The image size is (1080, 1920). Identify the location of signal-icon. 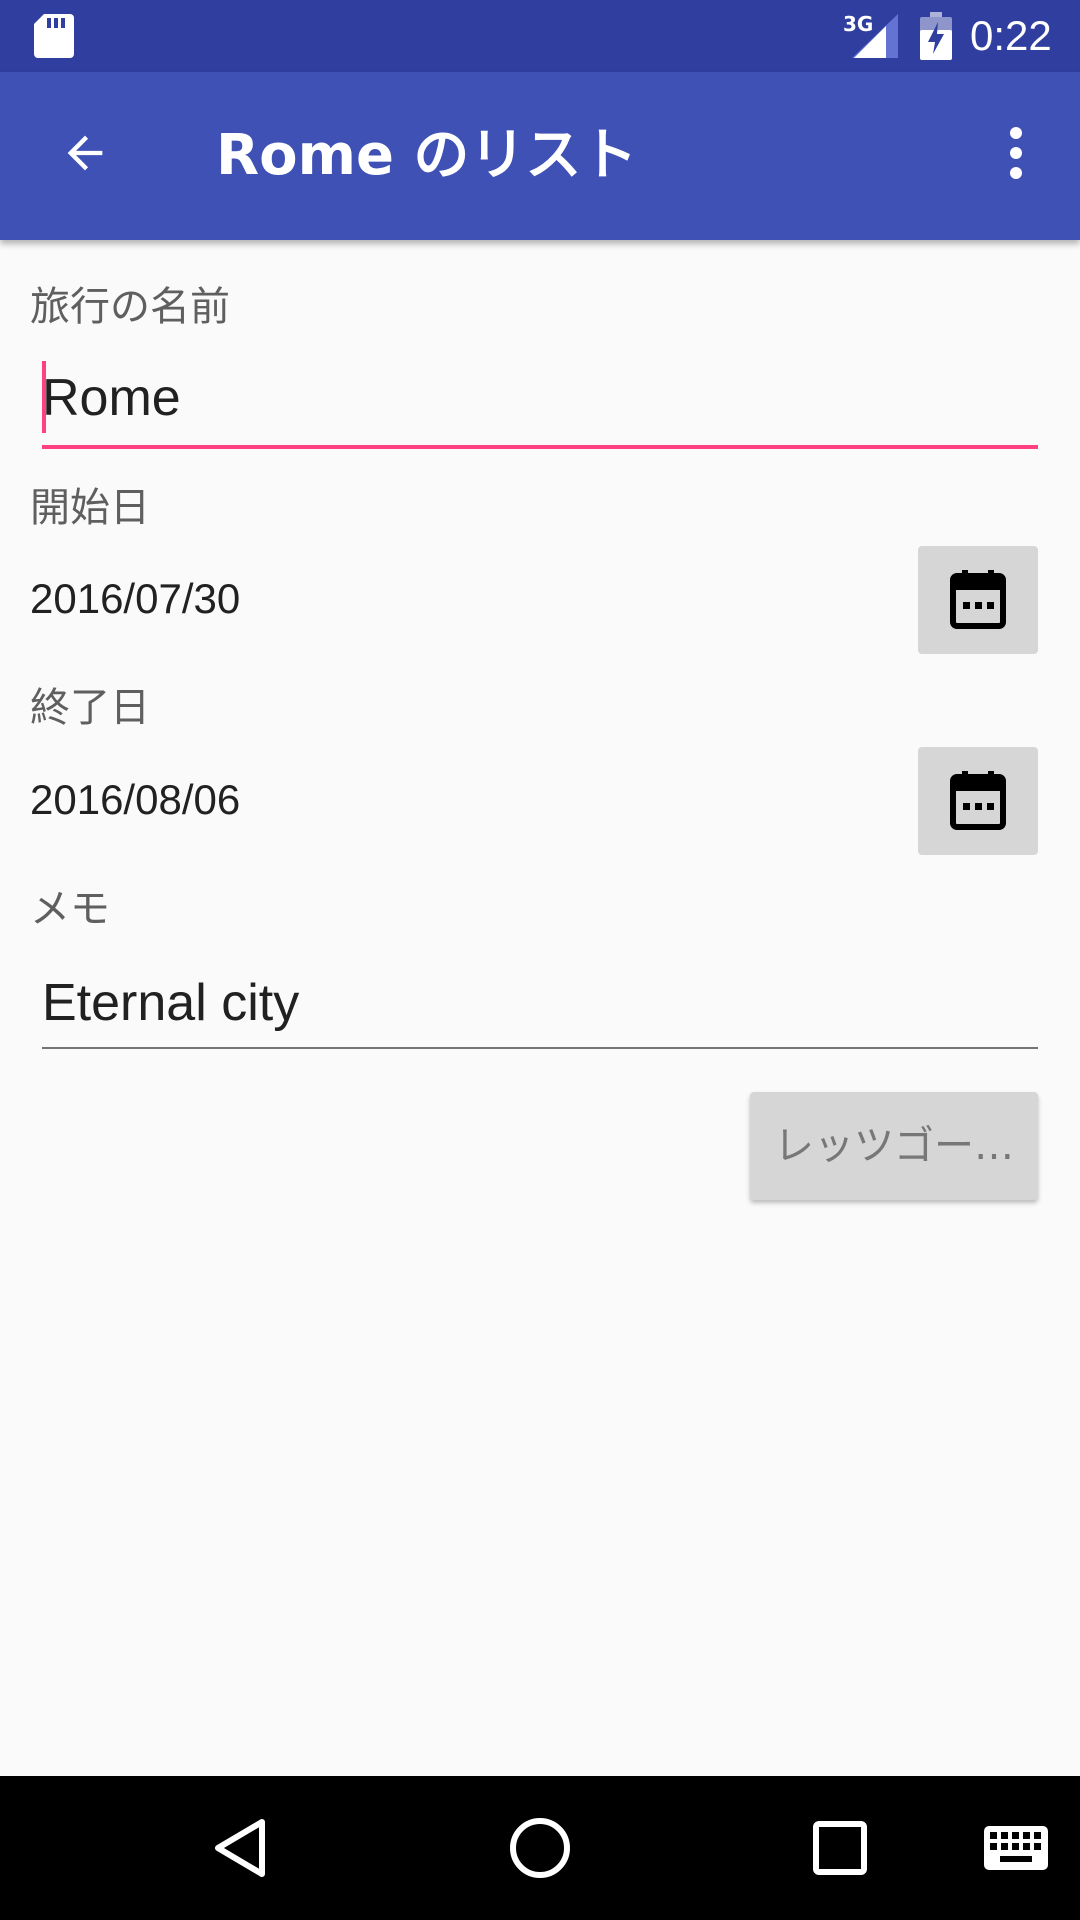
(875, 36).